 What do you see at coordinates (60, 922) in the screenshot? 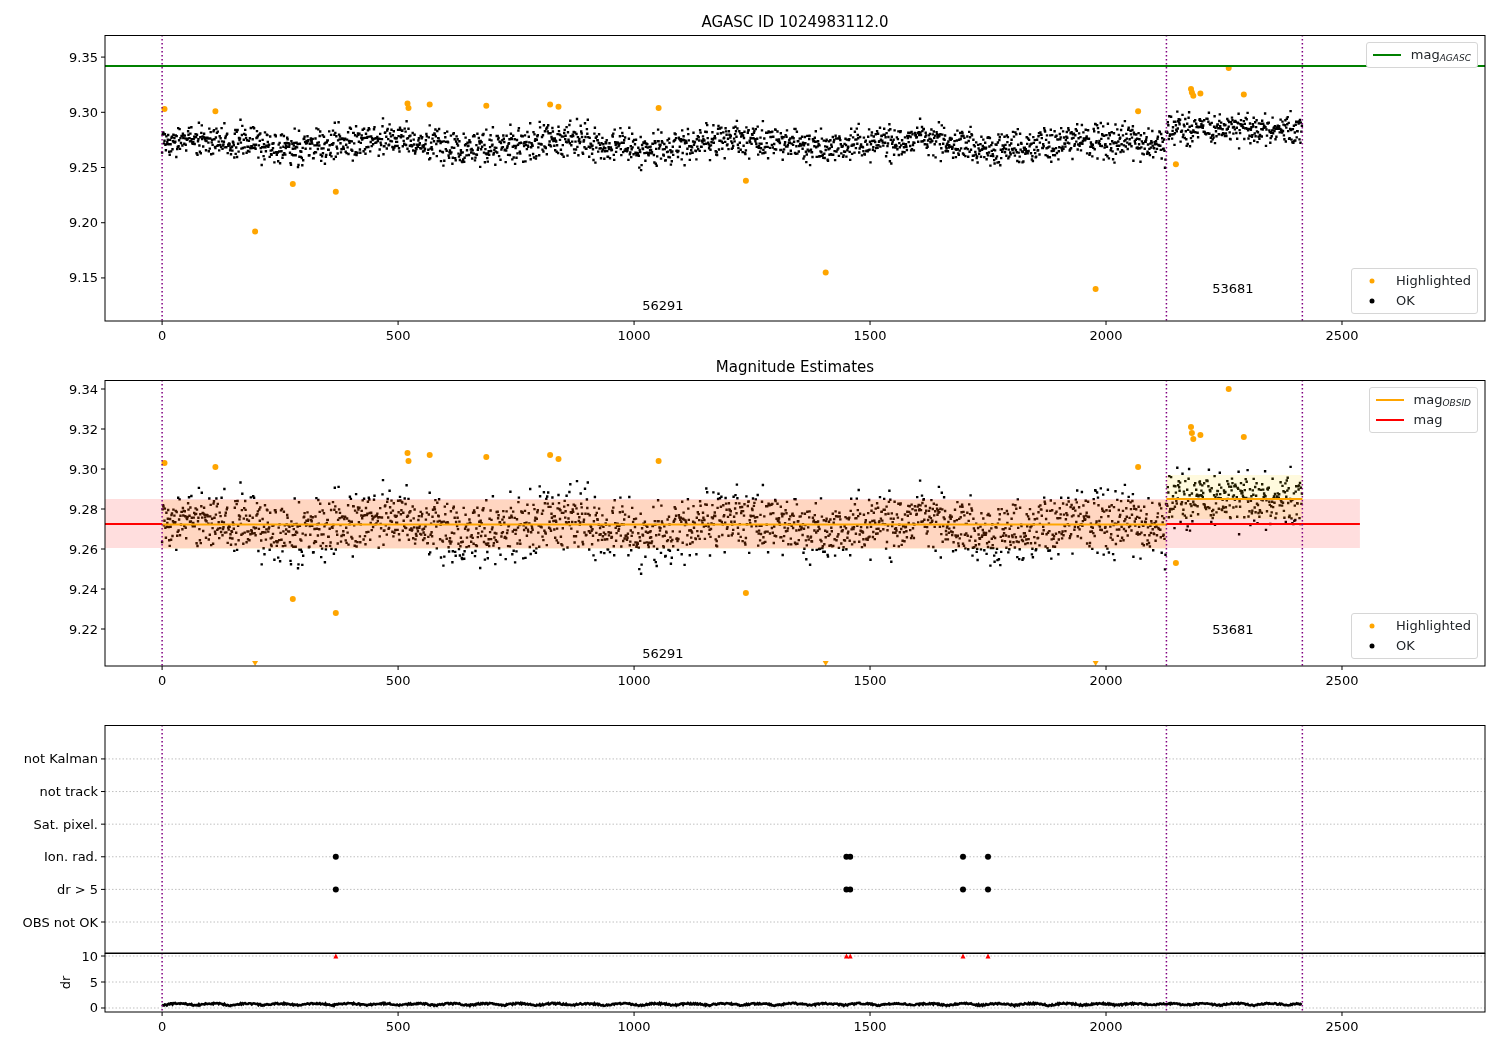
I see `tick-label: OBS not OK` at bounding box center [60, 922].